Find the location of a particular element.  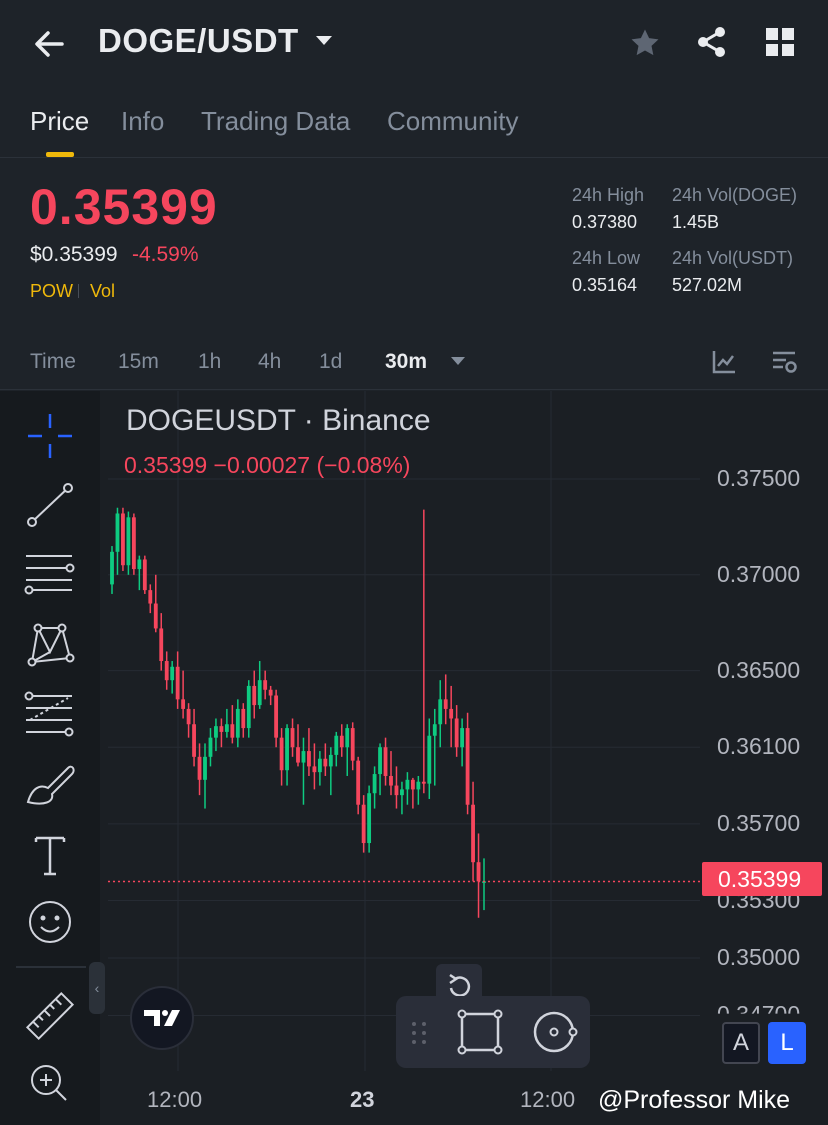

last-price: 0.35399 is located at coordinates (124, 207).